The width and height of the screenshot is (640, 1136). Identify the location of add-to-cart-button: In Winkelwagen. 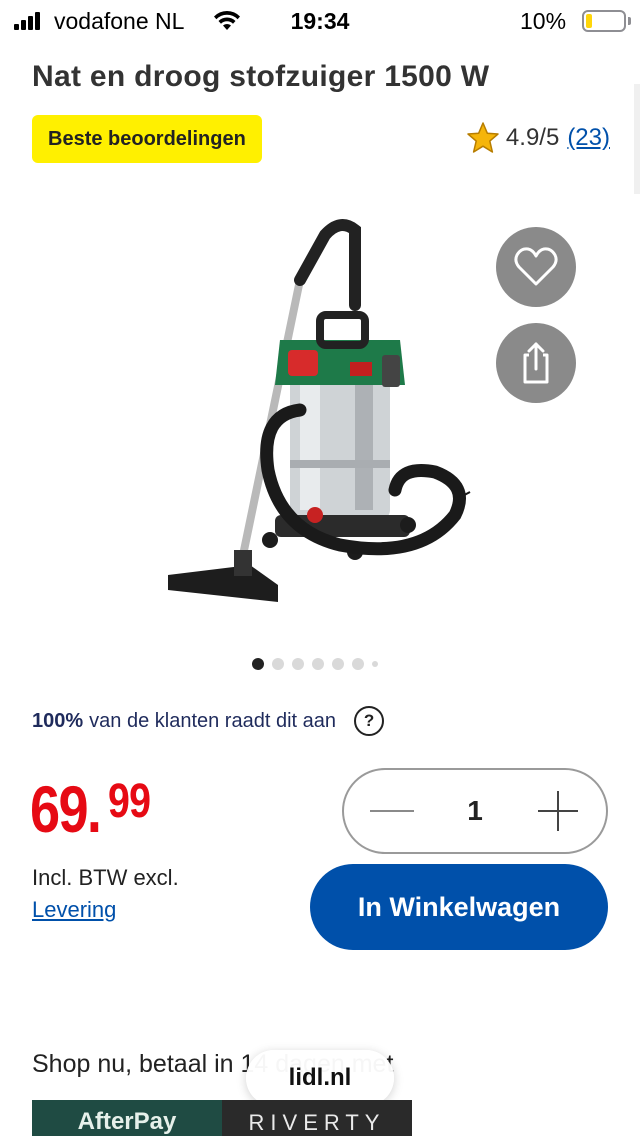
(459, 907).